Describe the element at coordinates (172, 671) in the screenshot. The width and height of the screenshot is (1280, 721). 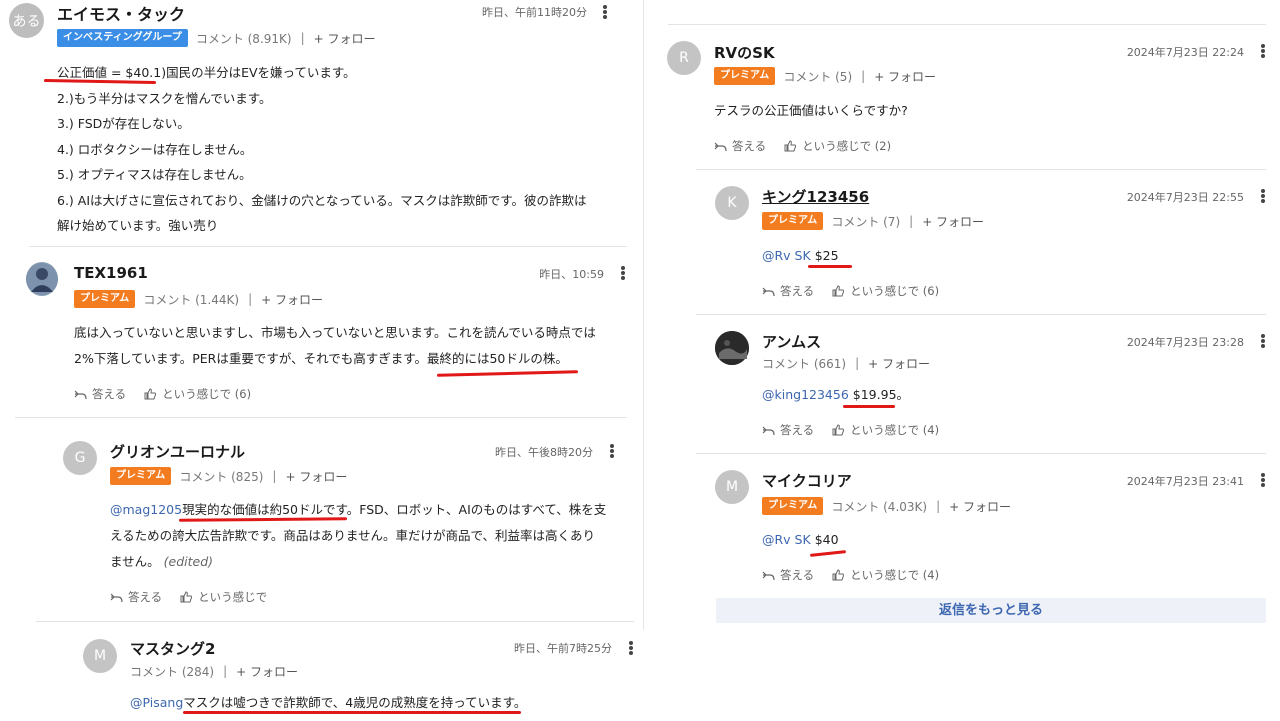
I see `comment-count: コメント (284)` at that location.